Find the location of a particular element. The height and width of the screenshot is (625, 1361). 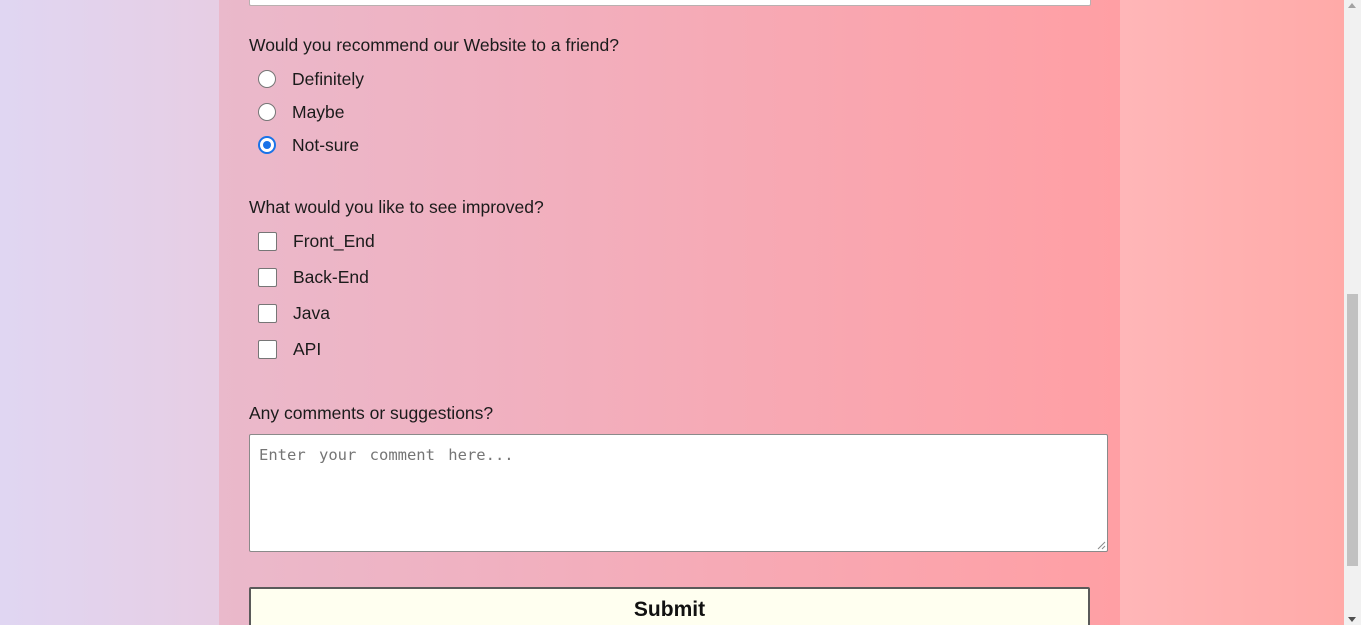

improvements-question-label: What would you like to see improved? is located at coordinates (396, 207).